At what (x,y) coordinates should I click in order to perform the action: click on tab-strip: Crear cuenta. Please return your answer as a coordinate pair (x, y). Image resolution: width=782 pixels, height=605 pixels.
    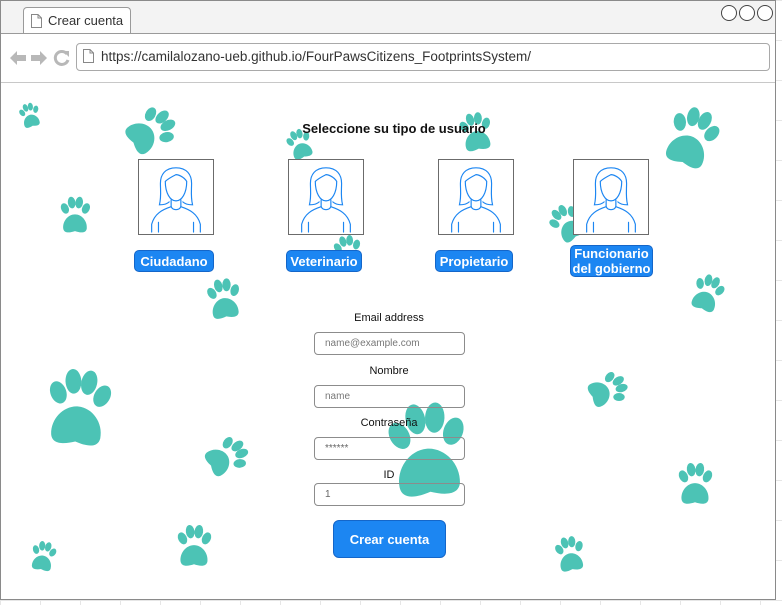
    Looking at the image, I should click on (388, 17).